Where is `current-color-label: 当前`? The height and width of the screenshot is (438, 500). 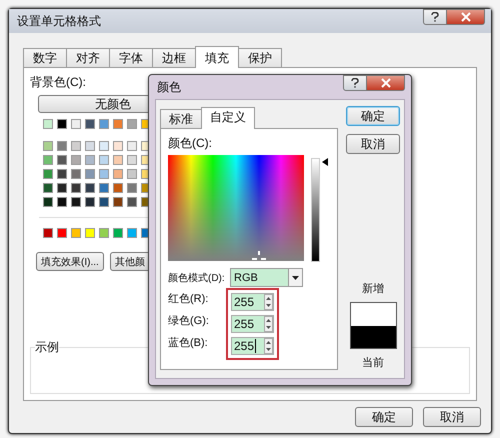 current-color-label: 当前 is located at coordinates (373, 363).